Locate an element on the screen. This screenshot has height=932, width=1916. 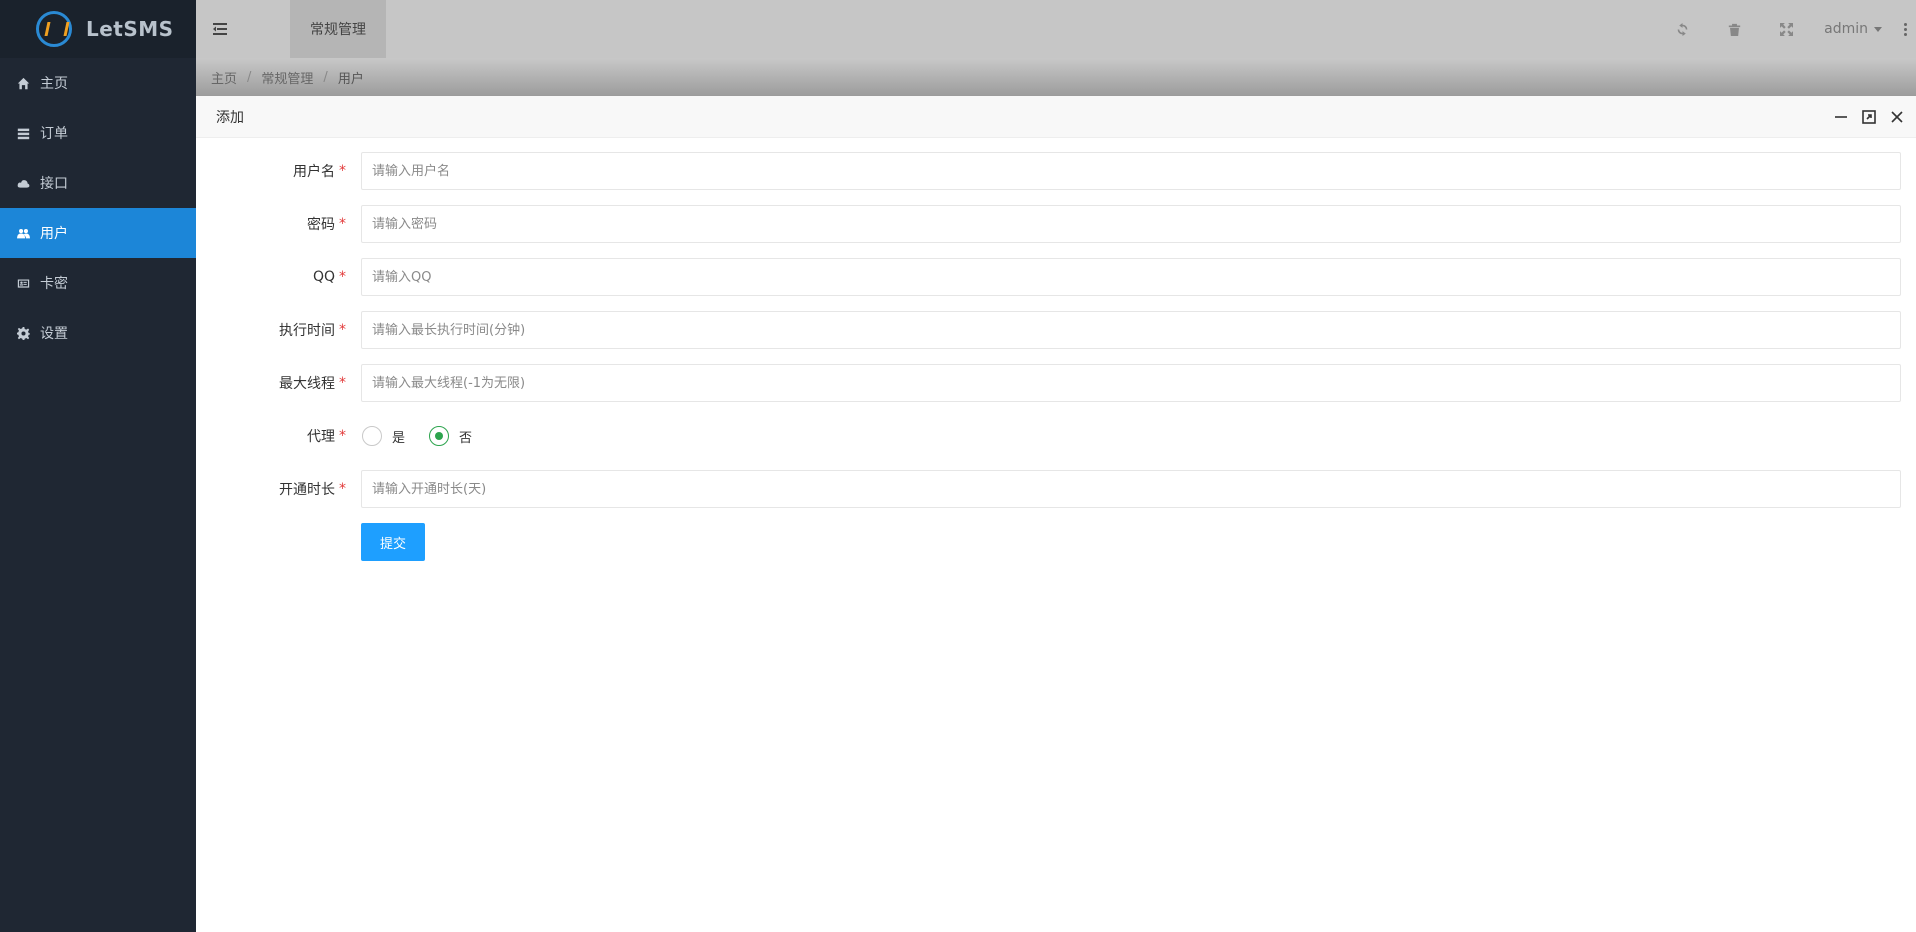
username-label: 用户名 * is located at coordinates (319, 171).